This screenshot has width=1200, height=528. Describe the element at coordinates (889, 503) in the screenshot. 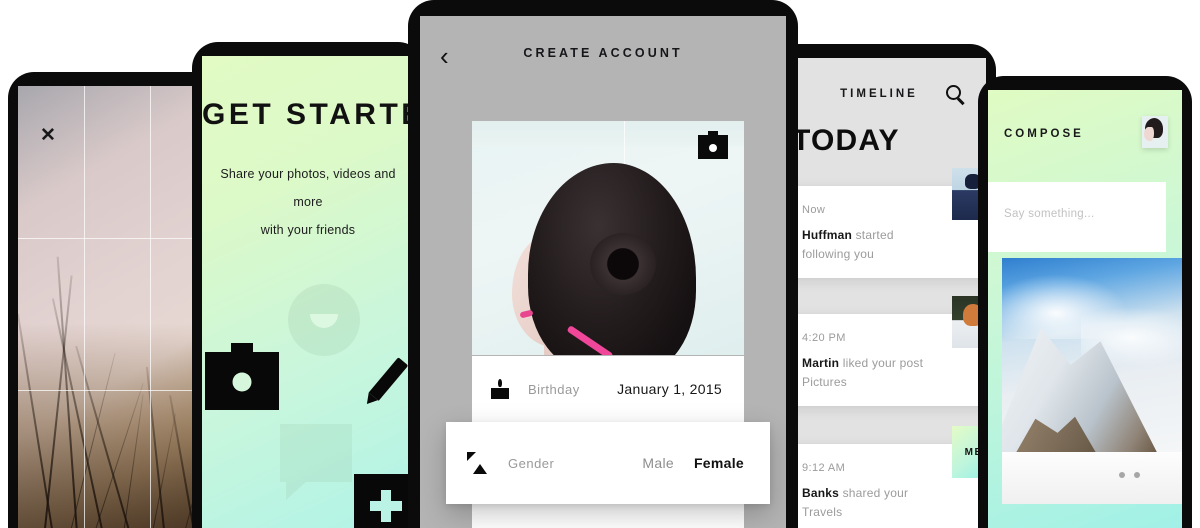

I see `card-text: Banks shared your Travels` at that location.